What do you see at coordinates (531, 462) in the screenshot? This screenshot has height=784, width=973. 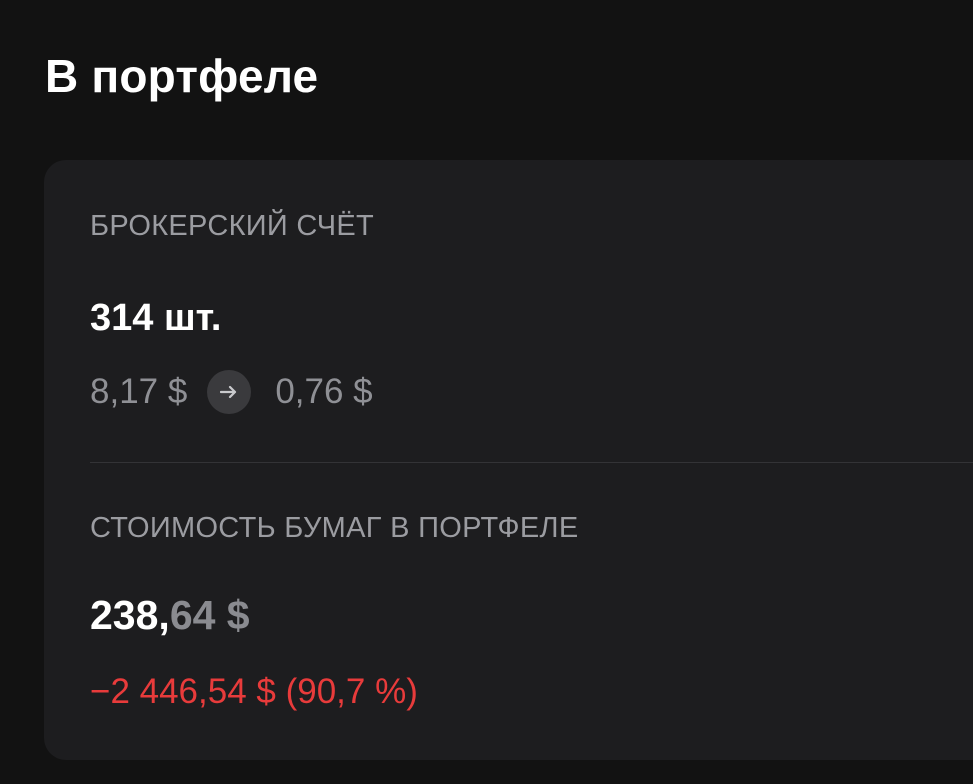 I see `section-divider` at bounding box center [531, 462].